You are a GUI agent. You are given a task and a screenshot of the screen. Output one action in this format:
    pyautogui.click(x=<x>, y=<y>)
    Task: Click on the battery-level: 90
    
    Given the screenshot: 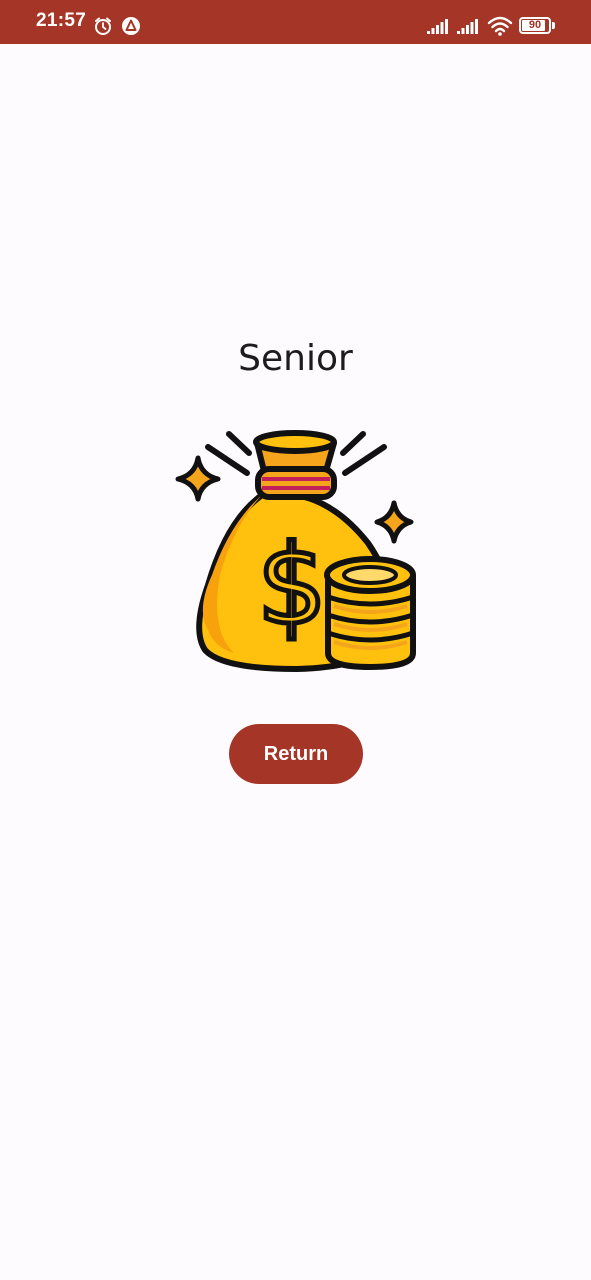 What is the action you would take?
    pyautogui.click(x=535, y=25)
    